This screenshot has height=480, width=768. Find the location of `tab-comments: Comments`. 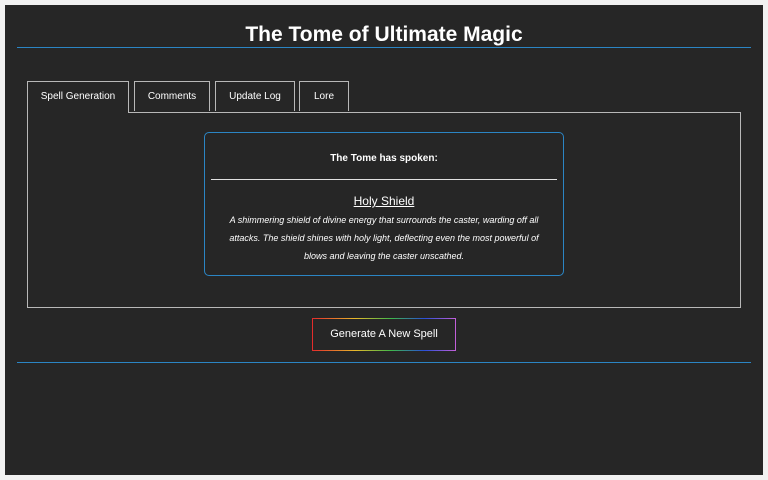

tab-comments: Comments is located at coordinates (172, 96).